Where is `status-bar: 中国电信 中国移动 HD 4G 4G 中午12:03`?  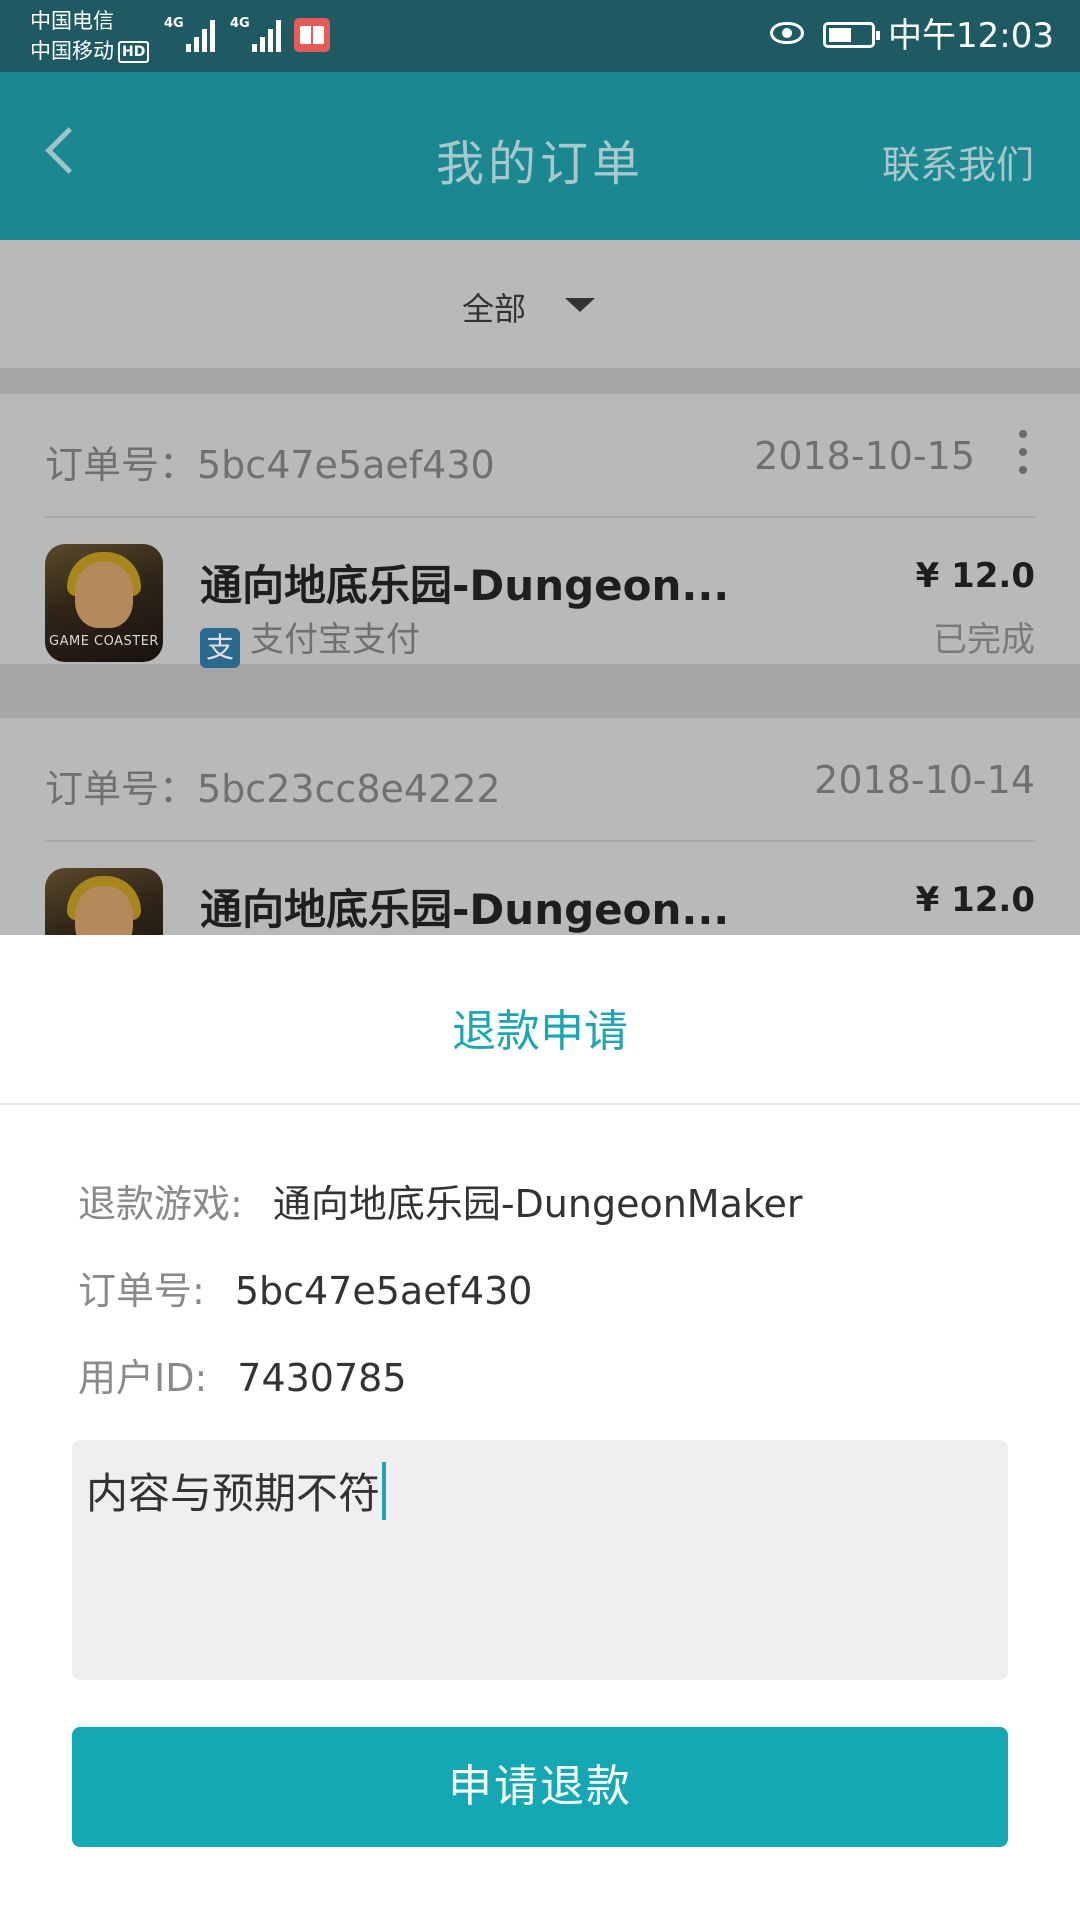
status-bar: 中国电信 中国移动 HD 4G 4G 中午12:03 is located at coordinates (540, 36).